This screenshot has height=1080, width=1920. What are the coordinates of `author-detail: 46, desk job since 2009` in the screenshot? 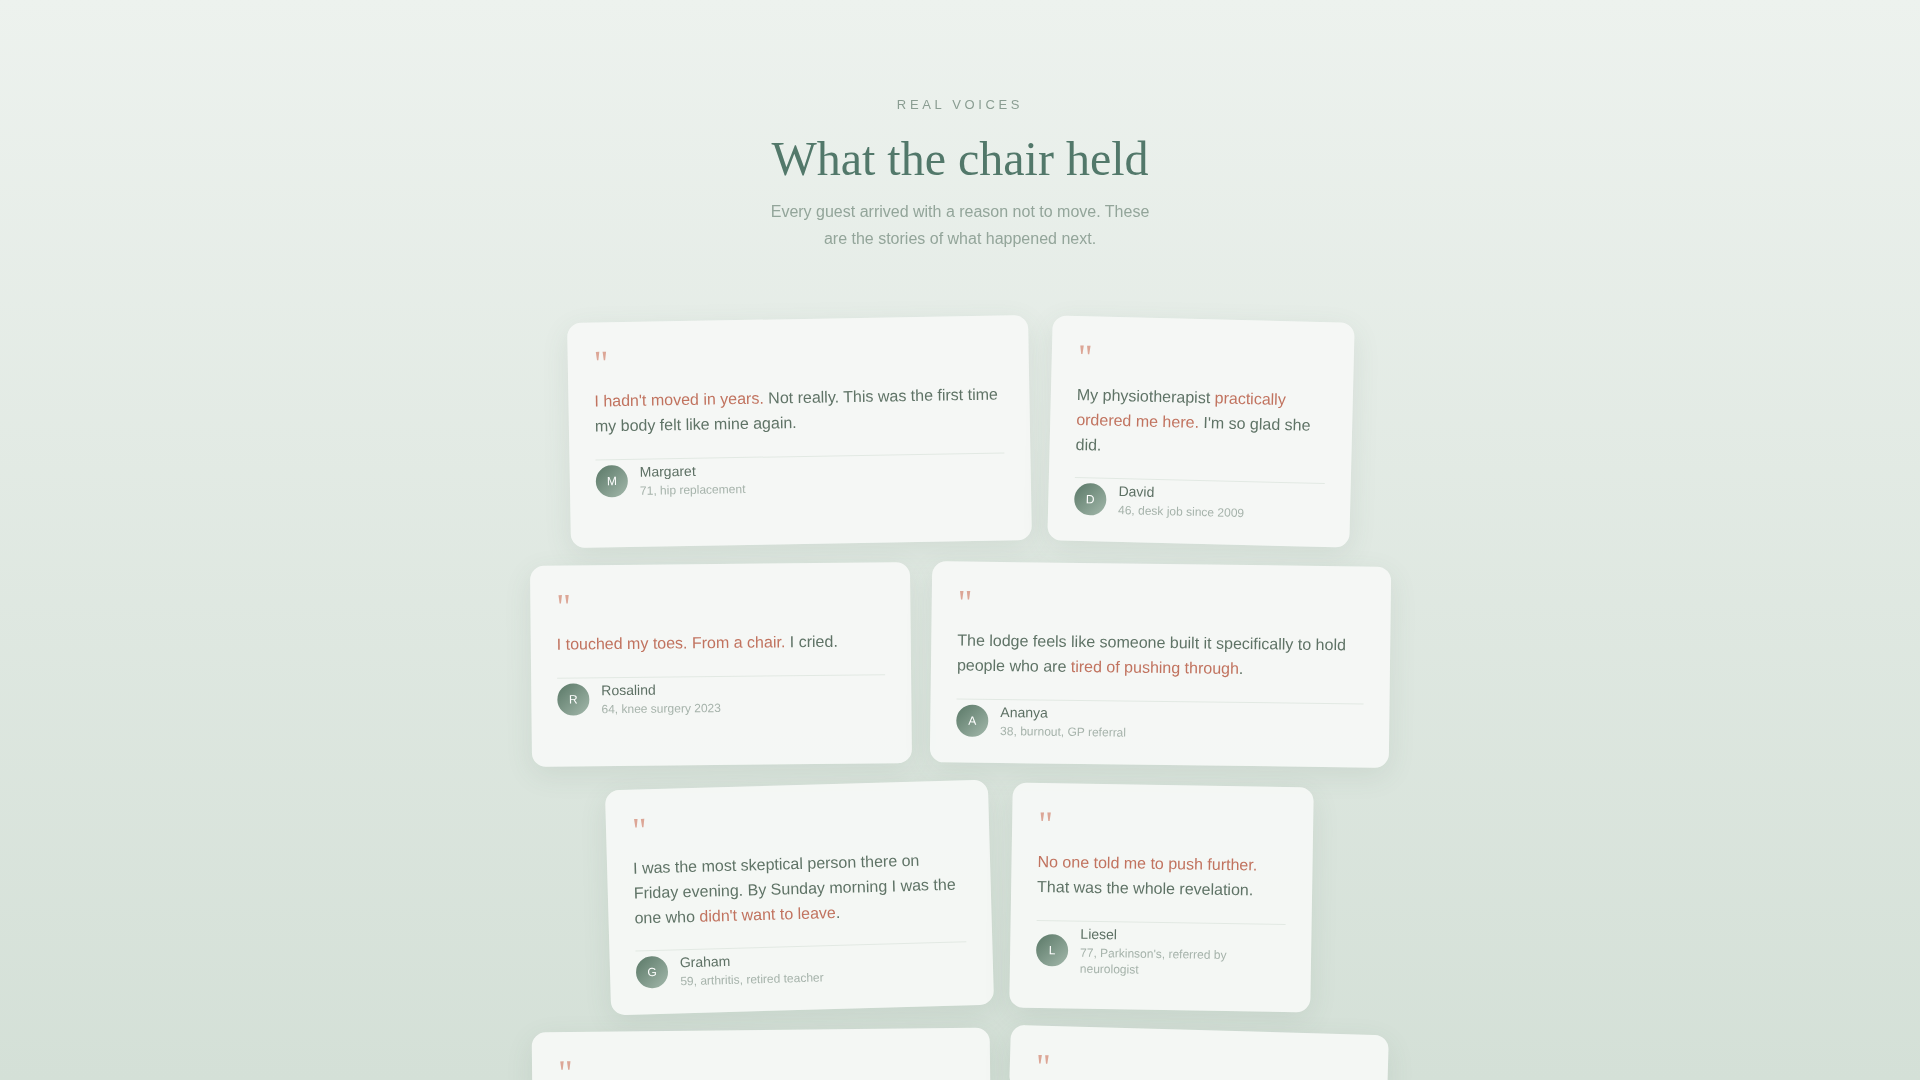 It's located at (1180, 512).